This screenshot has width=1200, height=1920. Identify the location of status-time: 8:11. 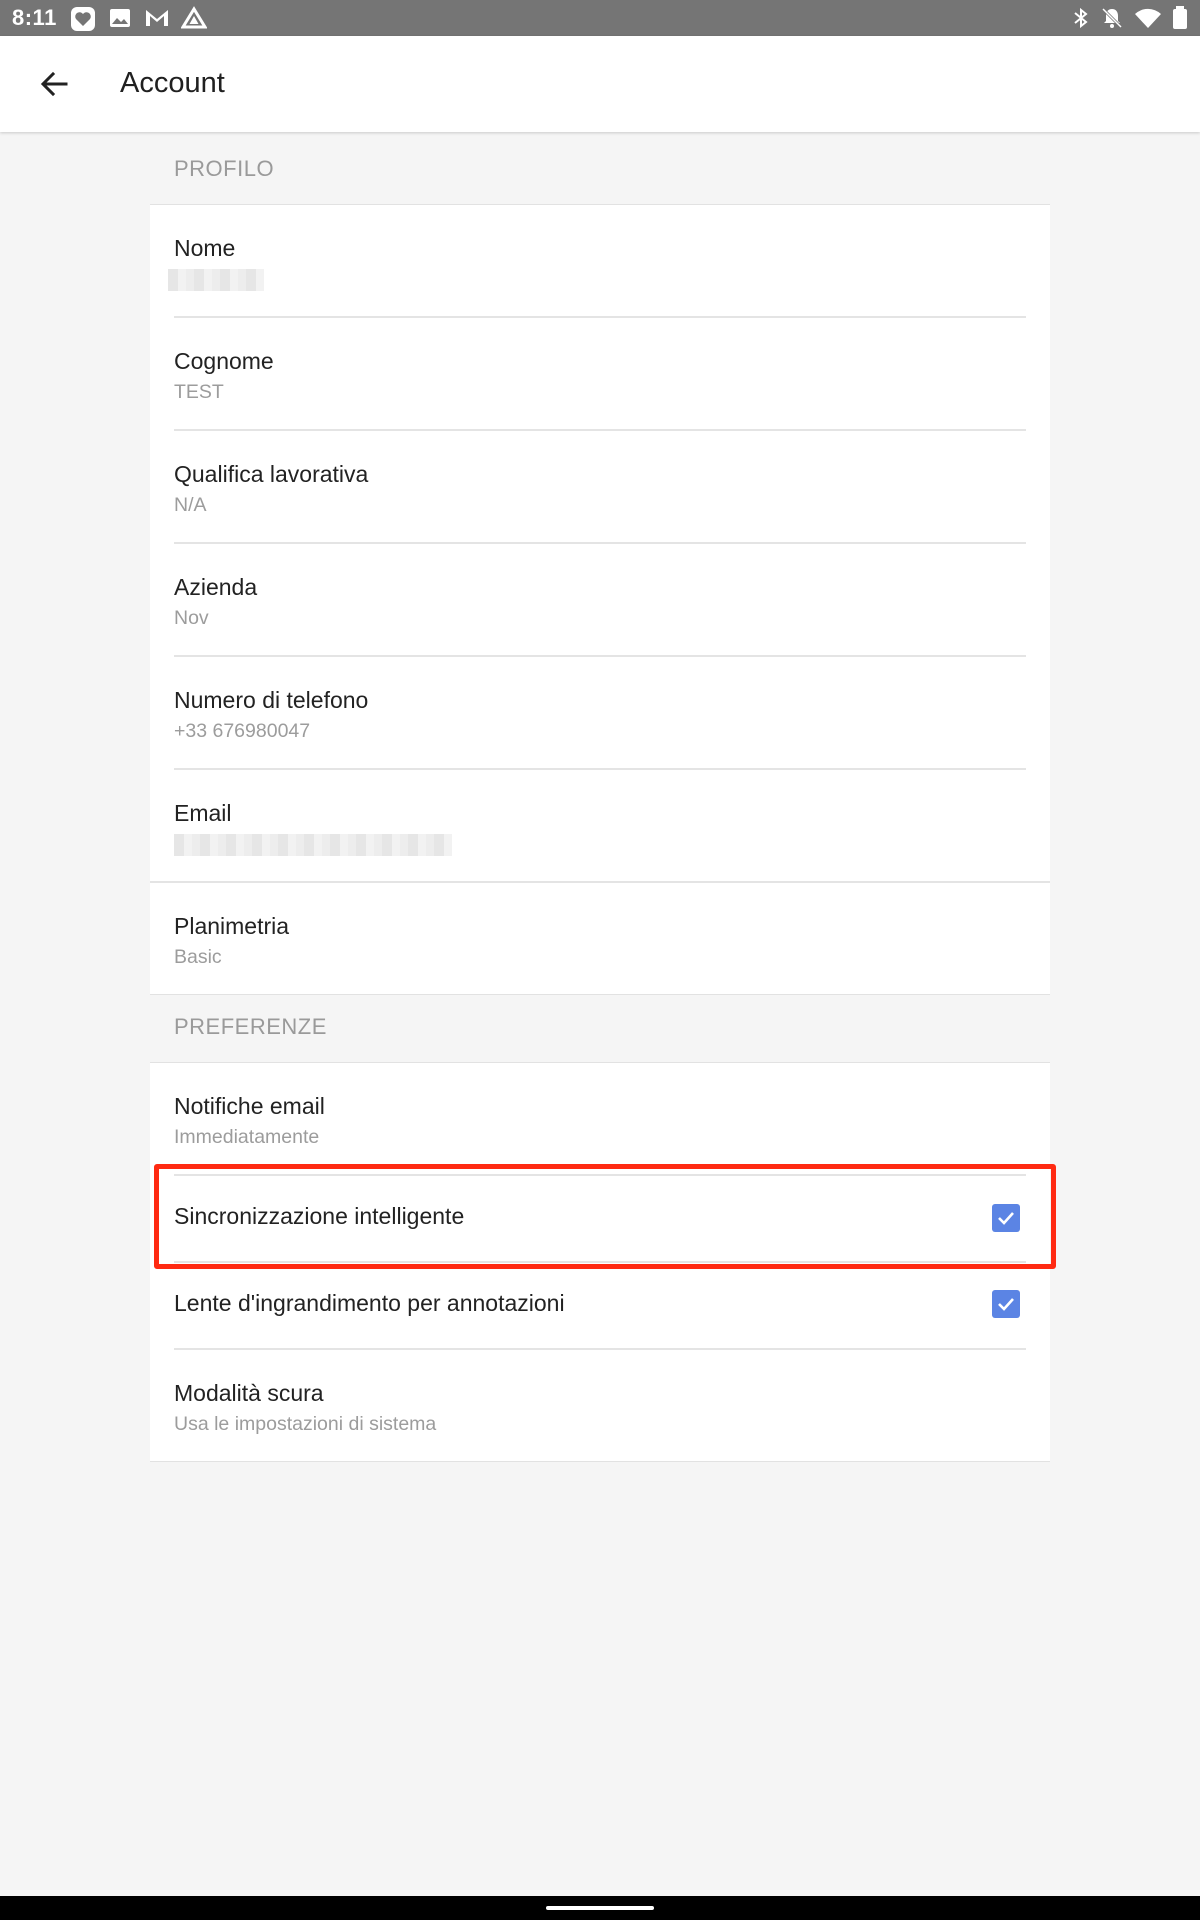
(34, 17).